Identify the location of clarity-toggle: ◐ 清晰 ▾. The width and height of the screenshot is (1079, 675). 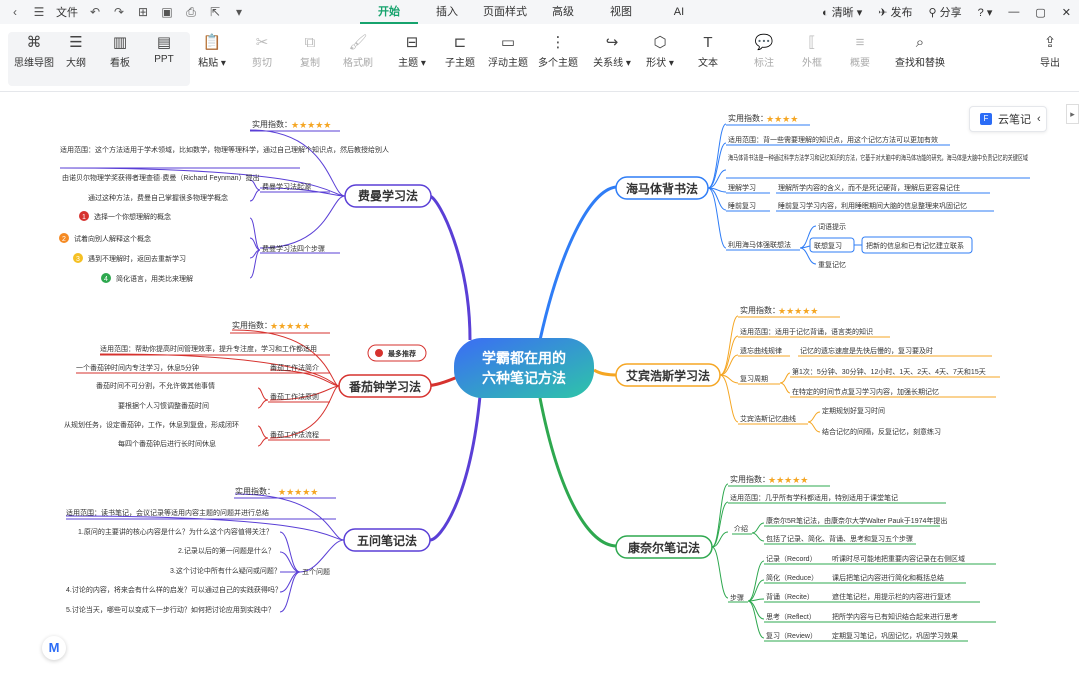
(842, 12).